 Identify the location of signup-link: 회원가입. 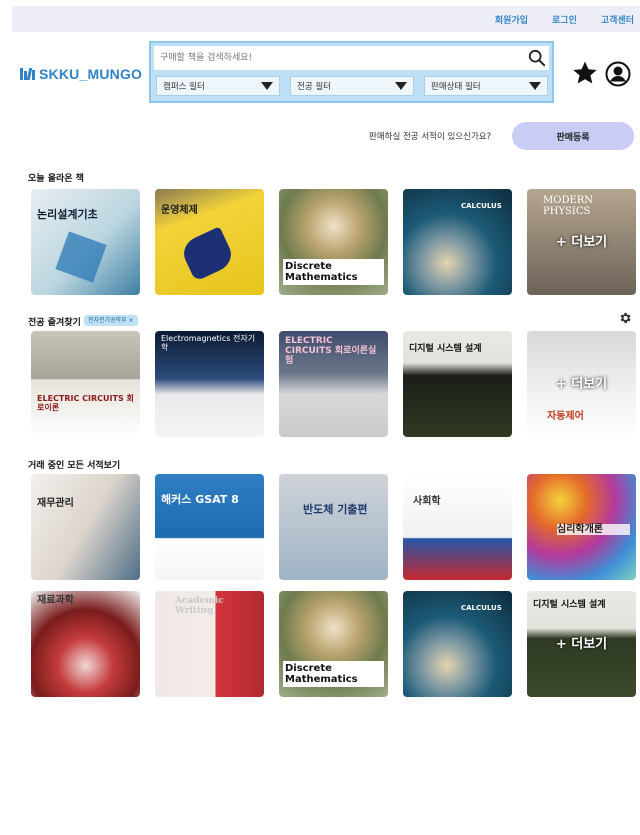
(511, 19).